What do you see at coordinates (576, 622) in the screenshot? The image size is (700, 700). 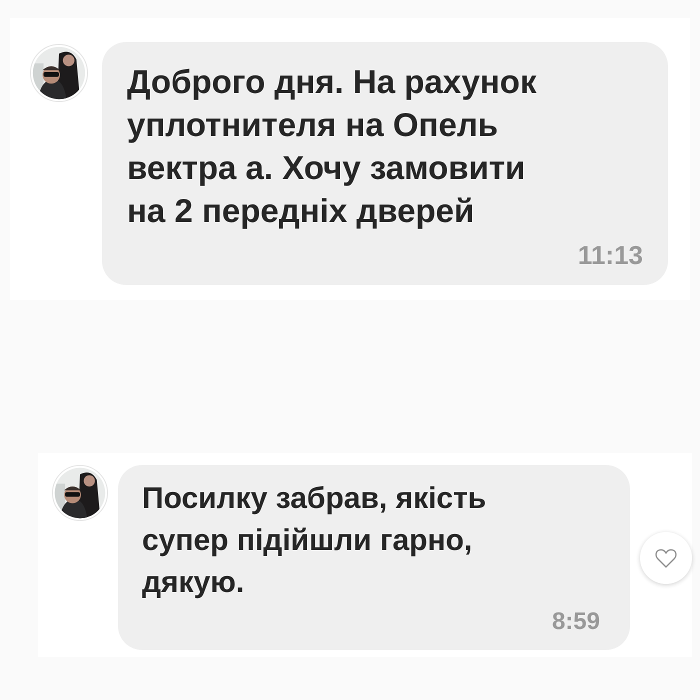 I see `message-time: 8:59` at bounding box center [576, 622].